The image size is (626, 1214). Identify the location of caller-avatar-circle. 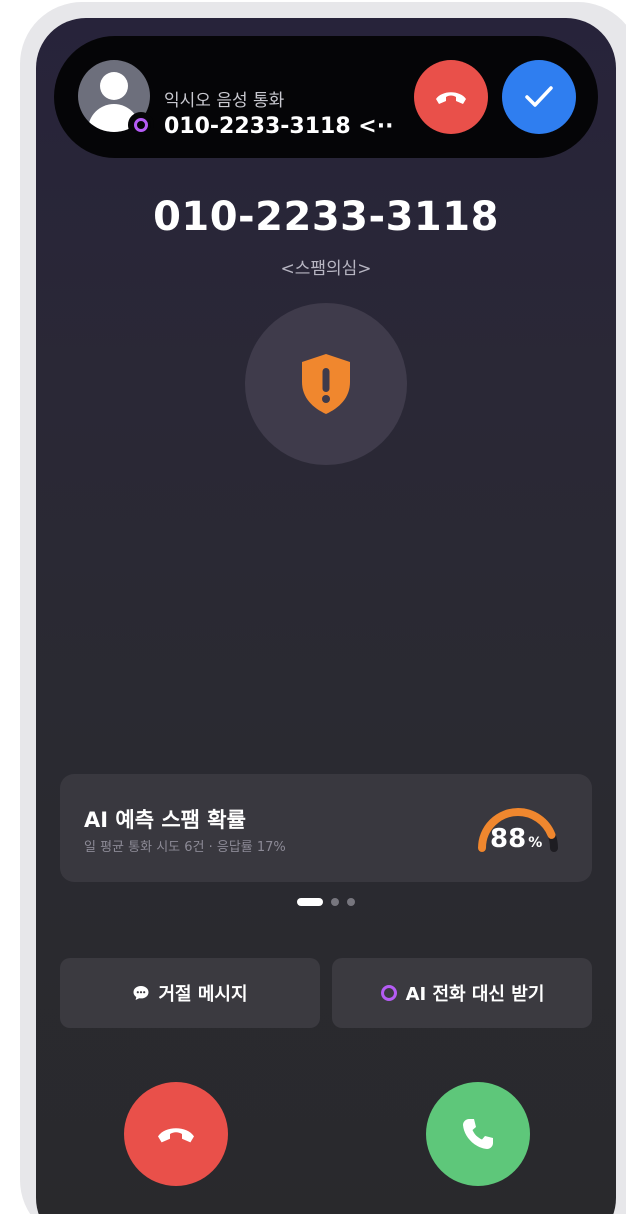
(326, 384).